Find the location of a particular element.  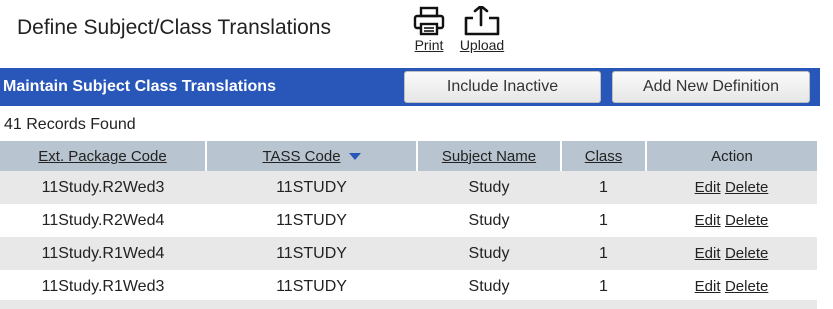

table-row-partial is located at coordinates (408, 304).